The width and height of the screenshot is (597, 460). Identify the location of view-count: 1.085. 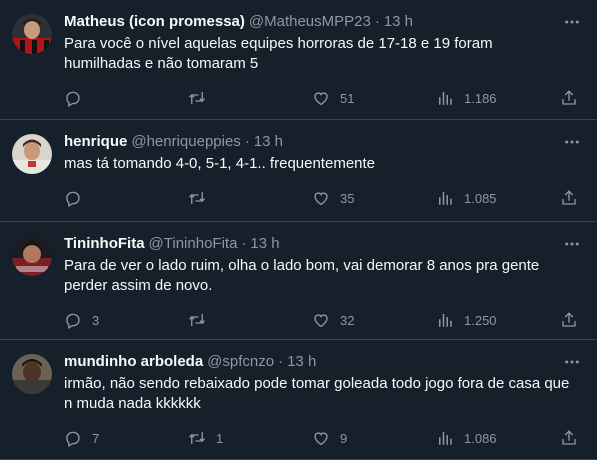
(480, 198).